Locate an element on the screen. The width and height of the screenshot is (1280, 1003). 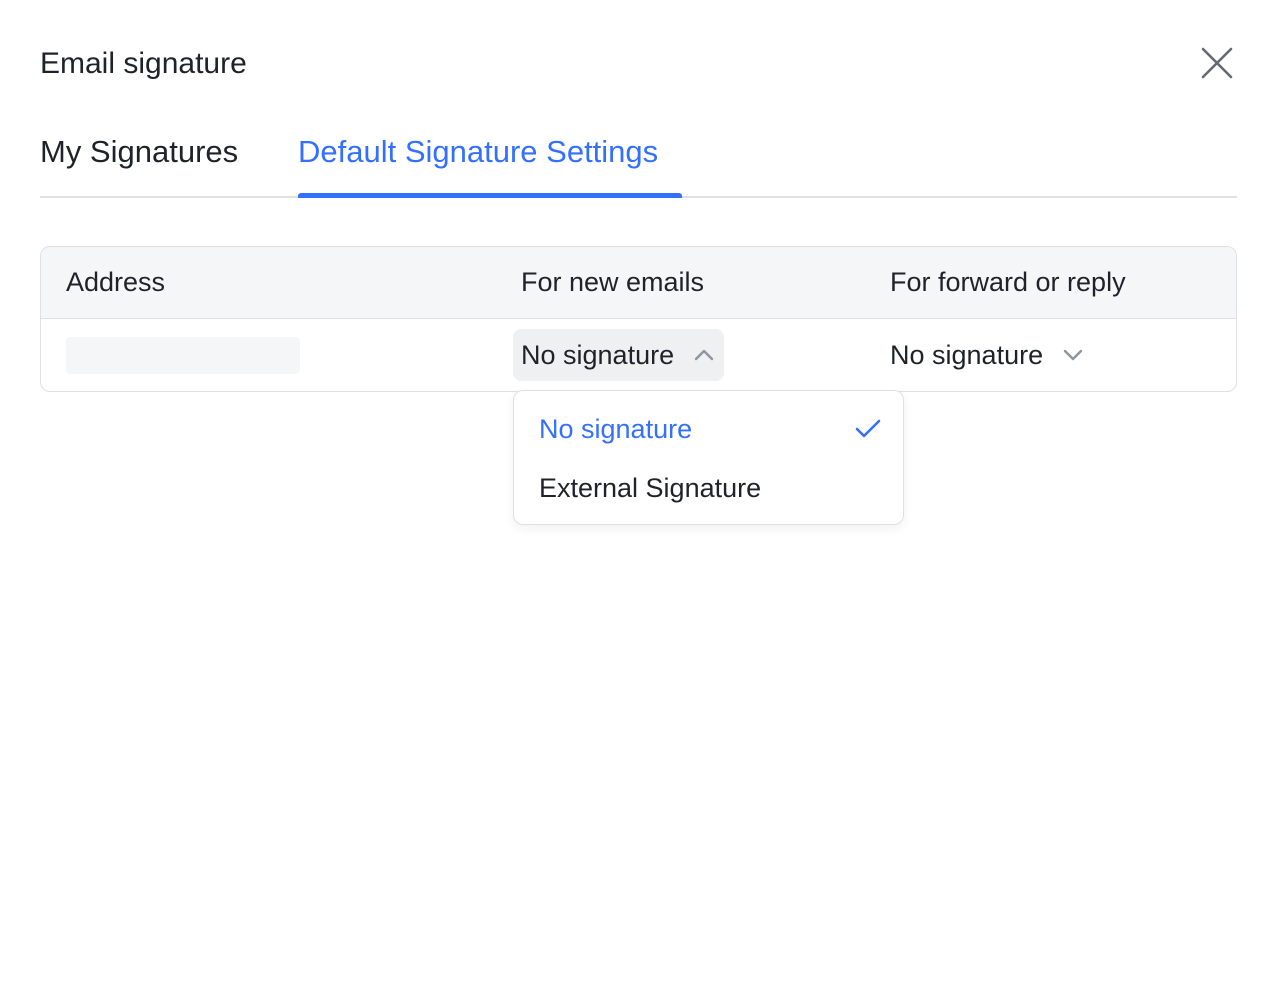
dialog-title: Email signature is located at coordinates (143, 63).